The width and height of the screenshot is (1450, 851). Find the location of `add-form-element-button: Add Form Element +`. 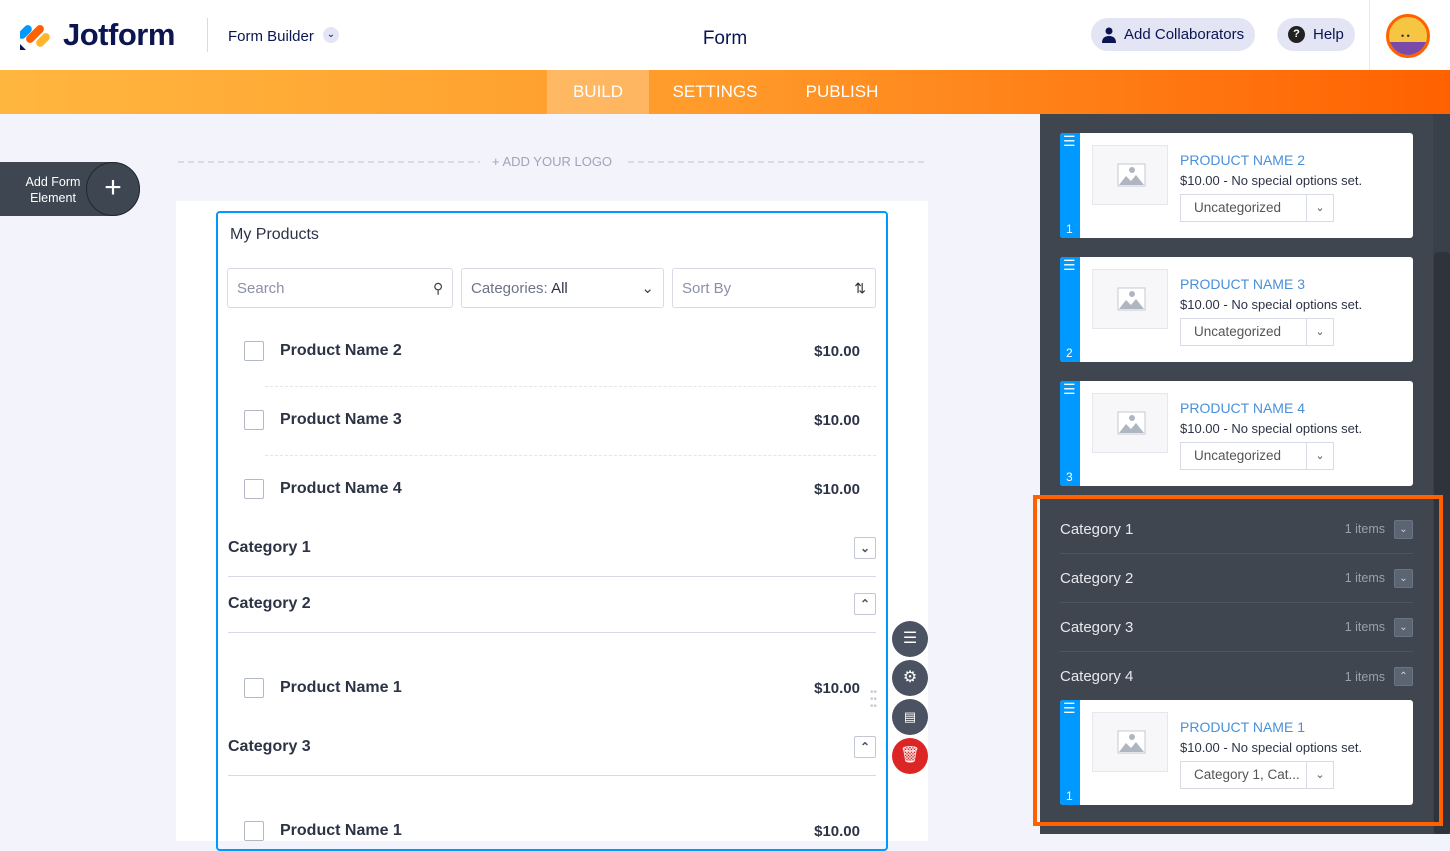

add-form-element-button: Add Form Element + is located at coordinates (70, 189).